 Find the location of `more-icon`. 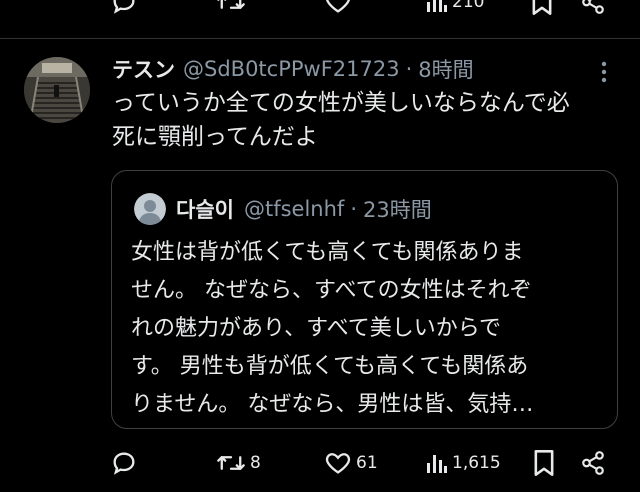

more-icon is located at coordinates (604, 72).